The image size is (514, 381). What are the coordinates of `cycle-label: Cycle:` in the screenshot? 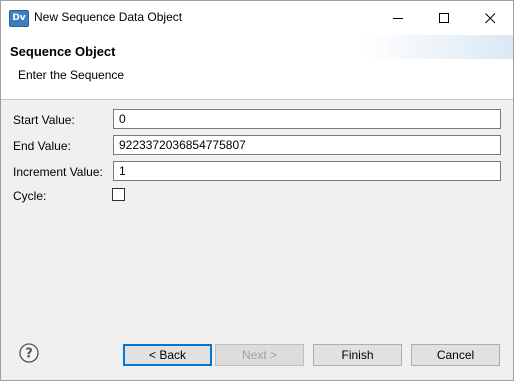 It's located at (30, 196).